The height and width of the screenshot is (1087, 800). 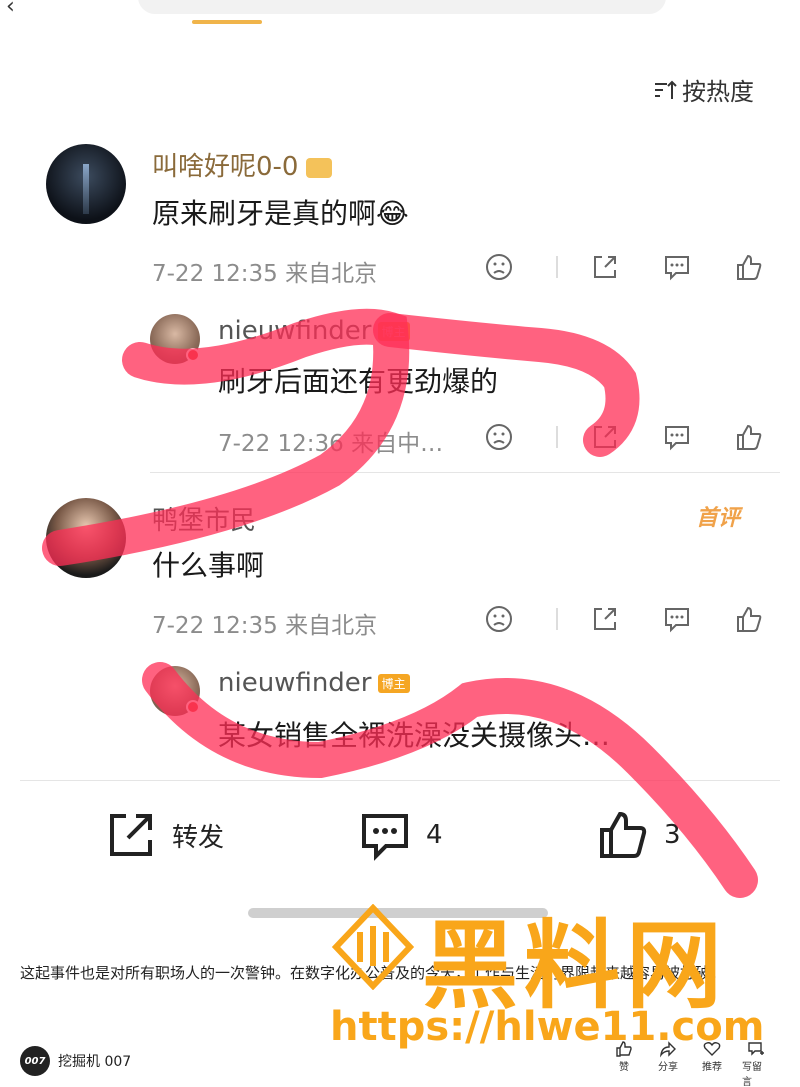 I want to click on author-logo: 007, so click(x=35, y=1061).